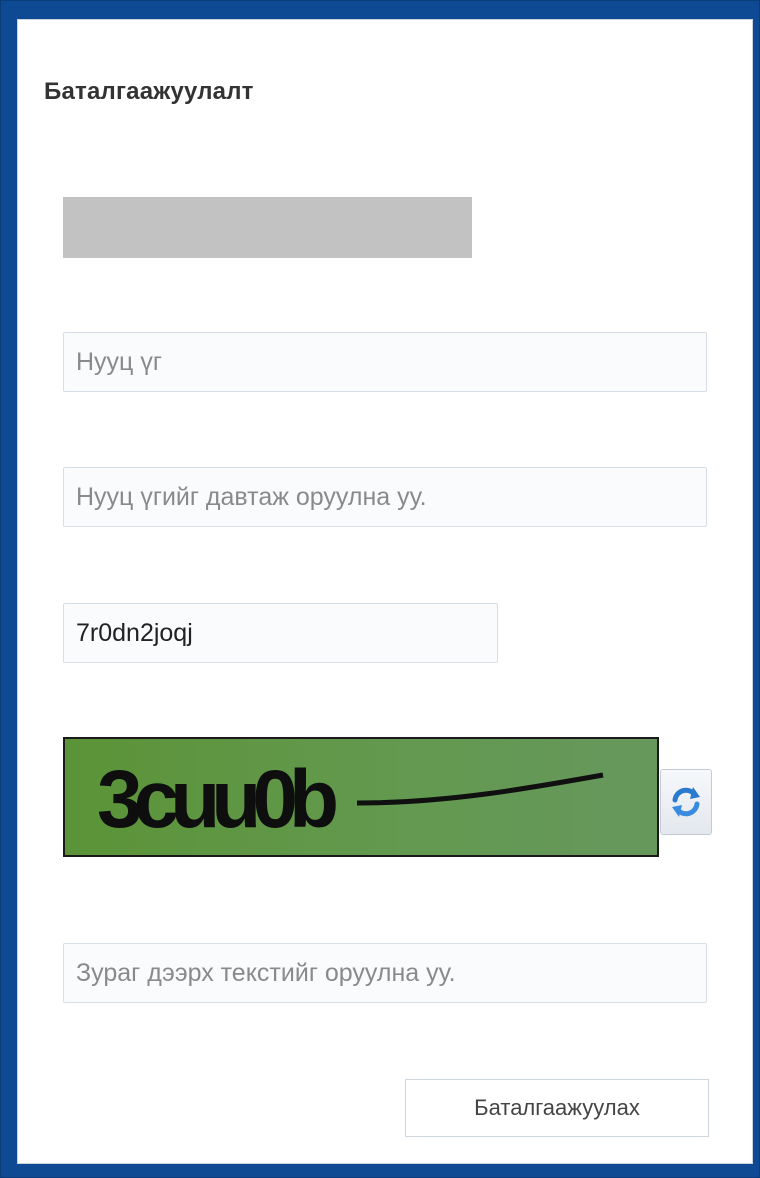  Describe the element at coordinates (557, 1108) in the screenshot. I see `submit-button: Баталгаажуулах` at that location.